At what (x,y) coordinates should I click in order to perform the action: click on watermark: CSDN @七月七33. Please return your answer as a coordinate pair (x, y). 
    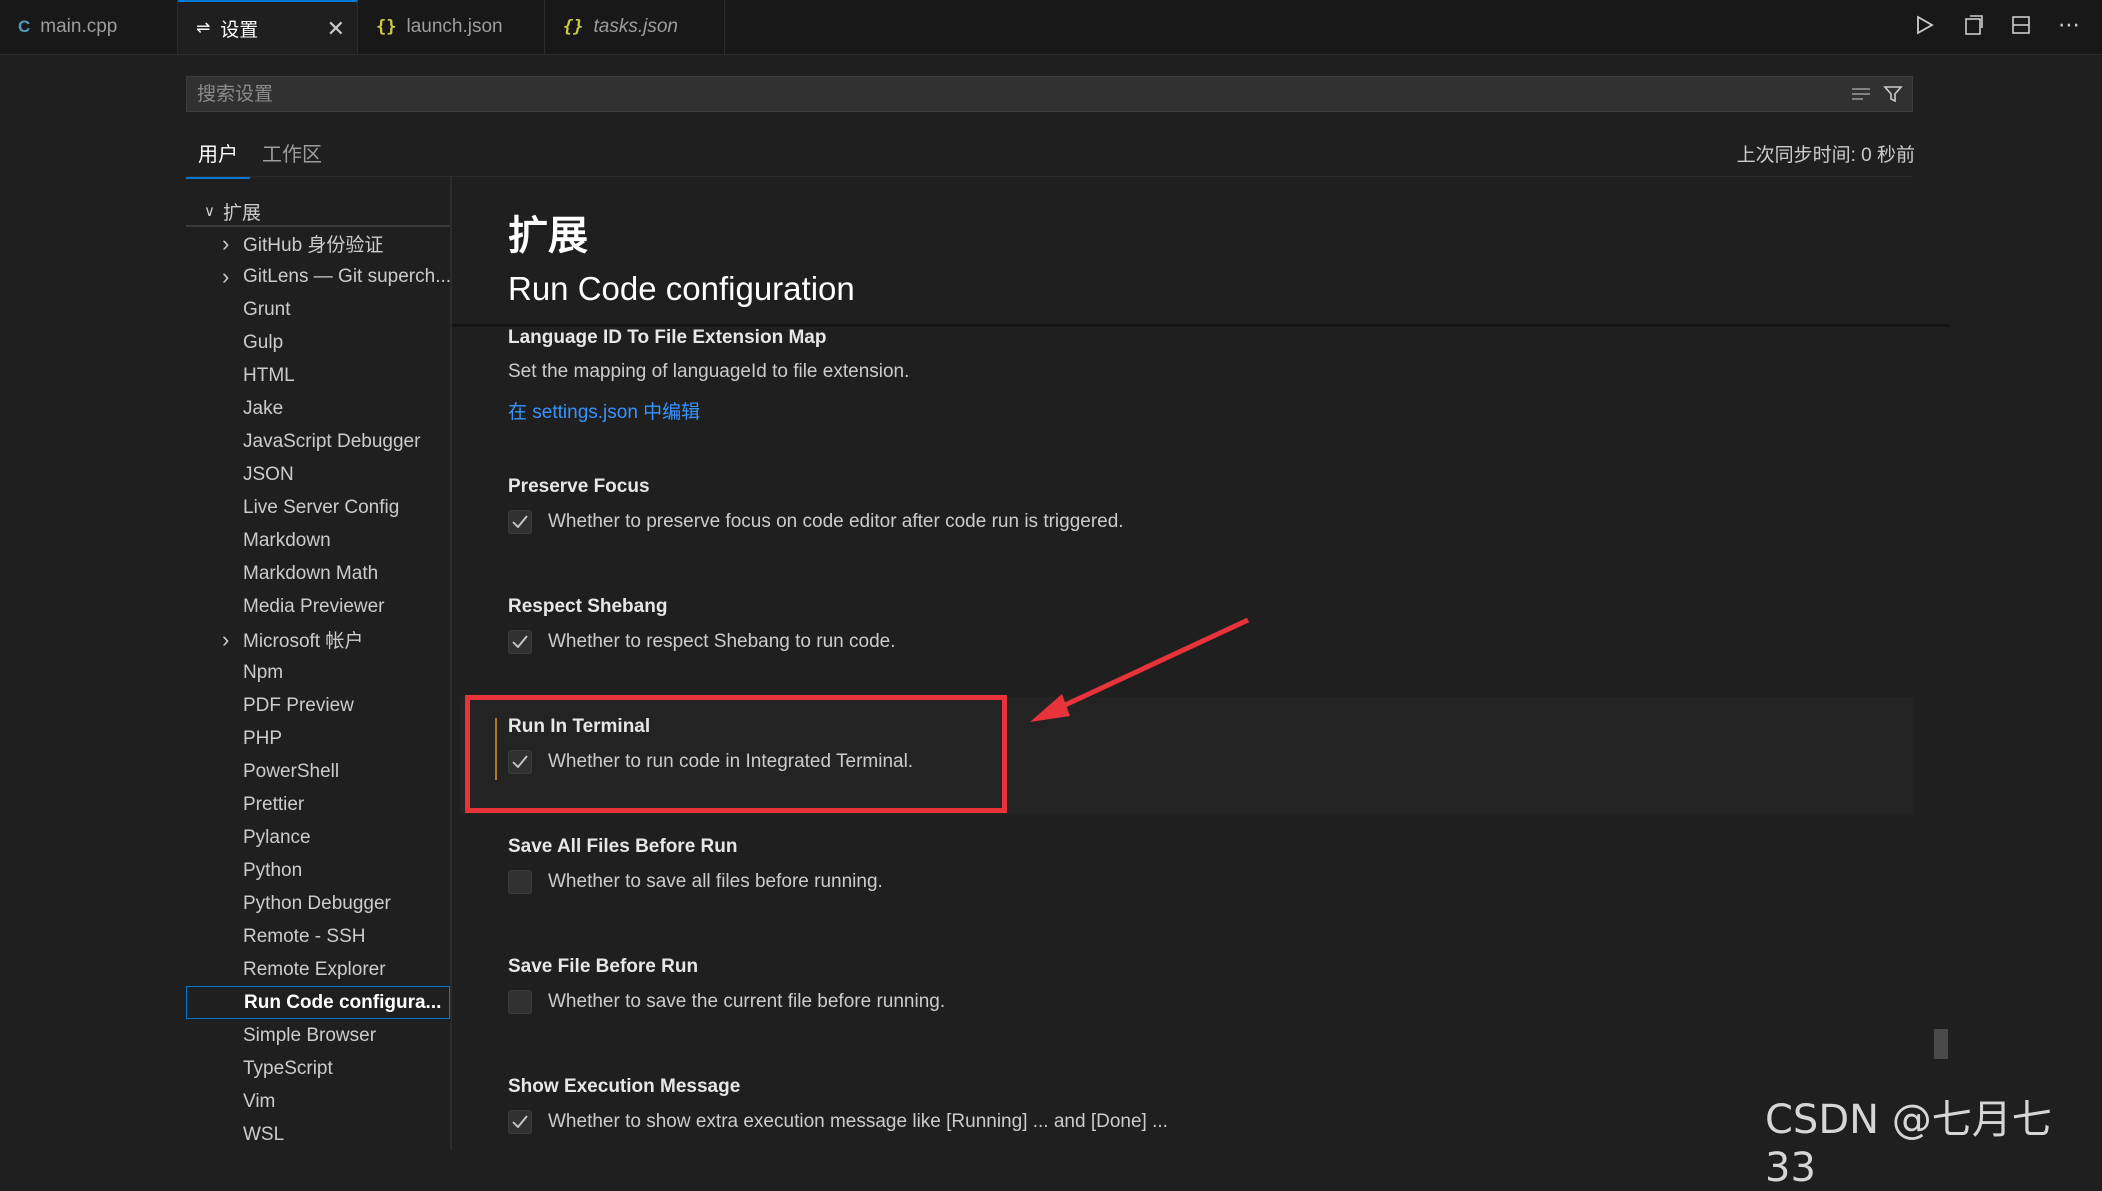
    Looking at the image, I should click on (1908, 1144).